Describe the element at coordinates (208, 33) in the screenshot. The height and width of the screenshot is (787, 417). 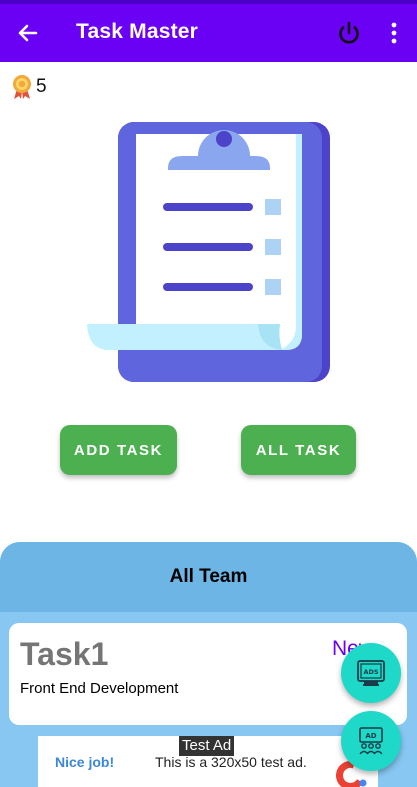
I see `app-bar: Task Master` at that location.